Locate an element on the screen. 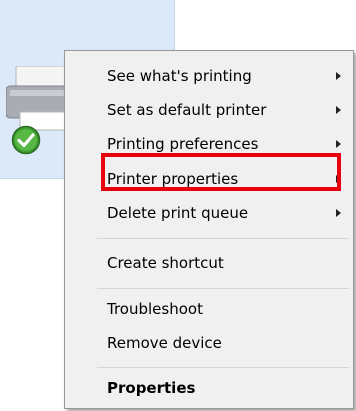 The image size is (356, 411). menu-item-label: Set as default printer is located at coordinates (187, 110).